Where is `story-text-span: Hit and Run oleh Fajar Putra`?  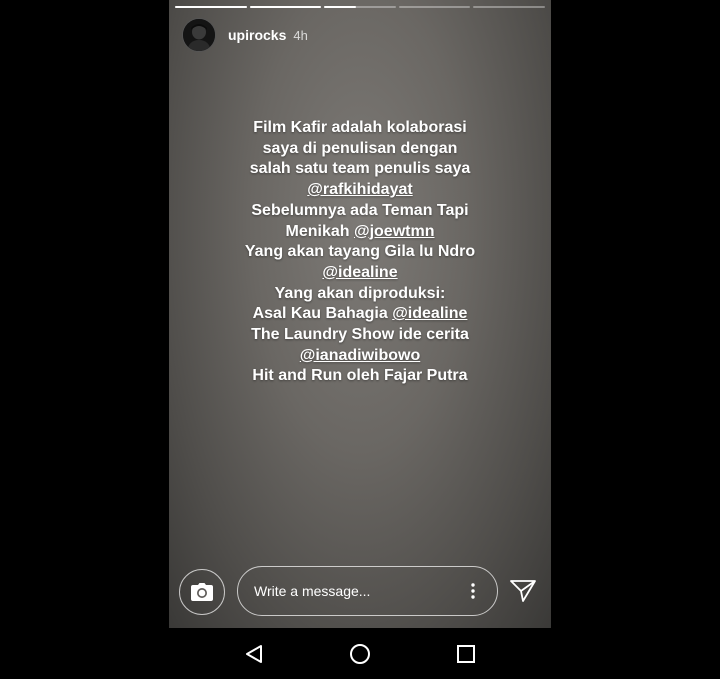
story-text-span: Hit and Run oleh Fajar Putra is located at coordinates (360, 376).